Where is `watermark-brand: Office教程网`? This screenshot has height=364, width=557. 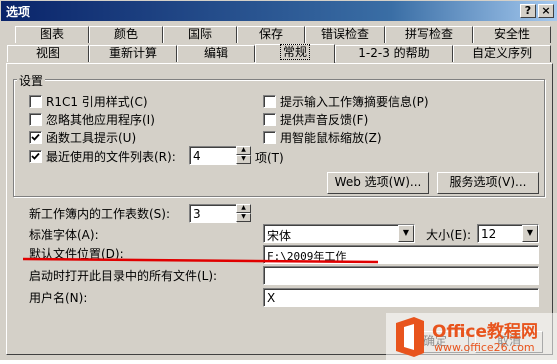
watermark-brand: Office教程网 is located at coordinates (485, 332).